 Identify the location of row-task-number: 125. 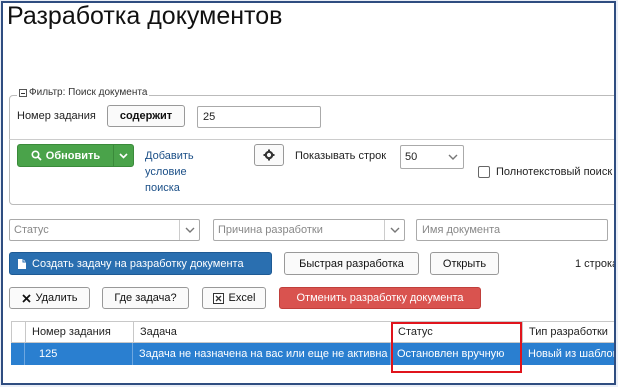
(79, 354).